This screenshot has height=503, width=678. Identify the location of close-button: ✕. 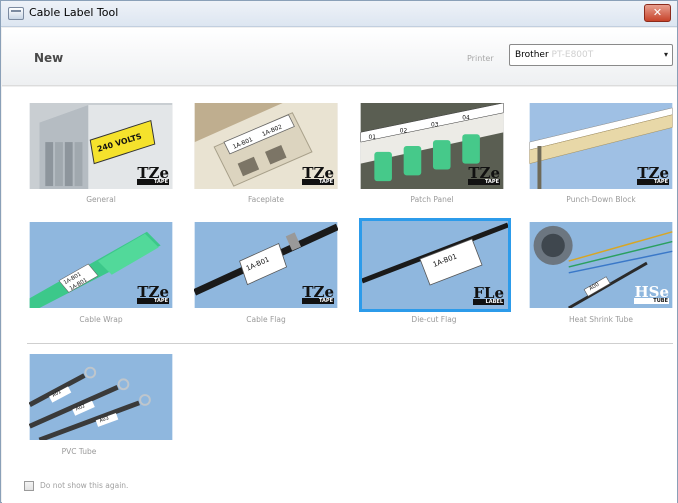
(657, 13).